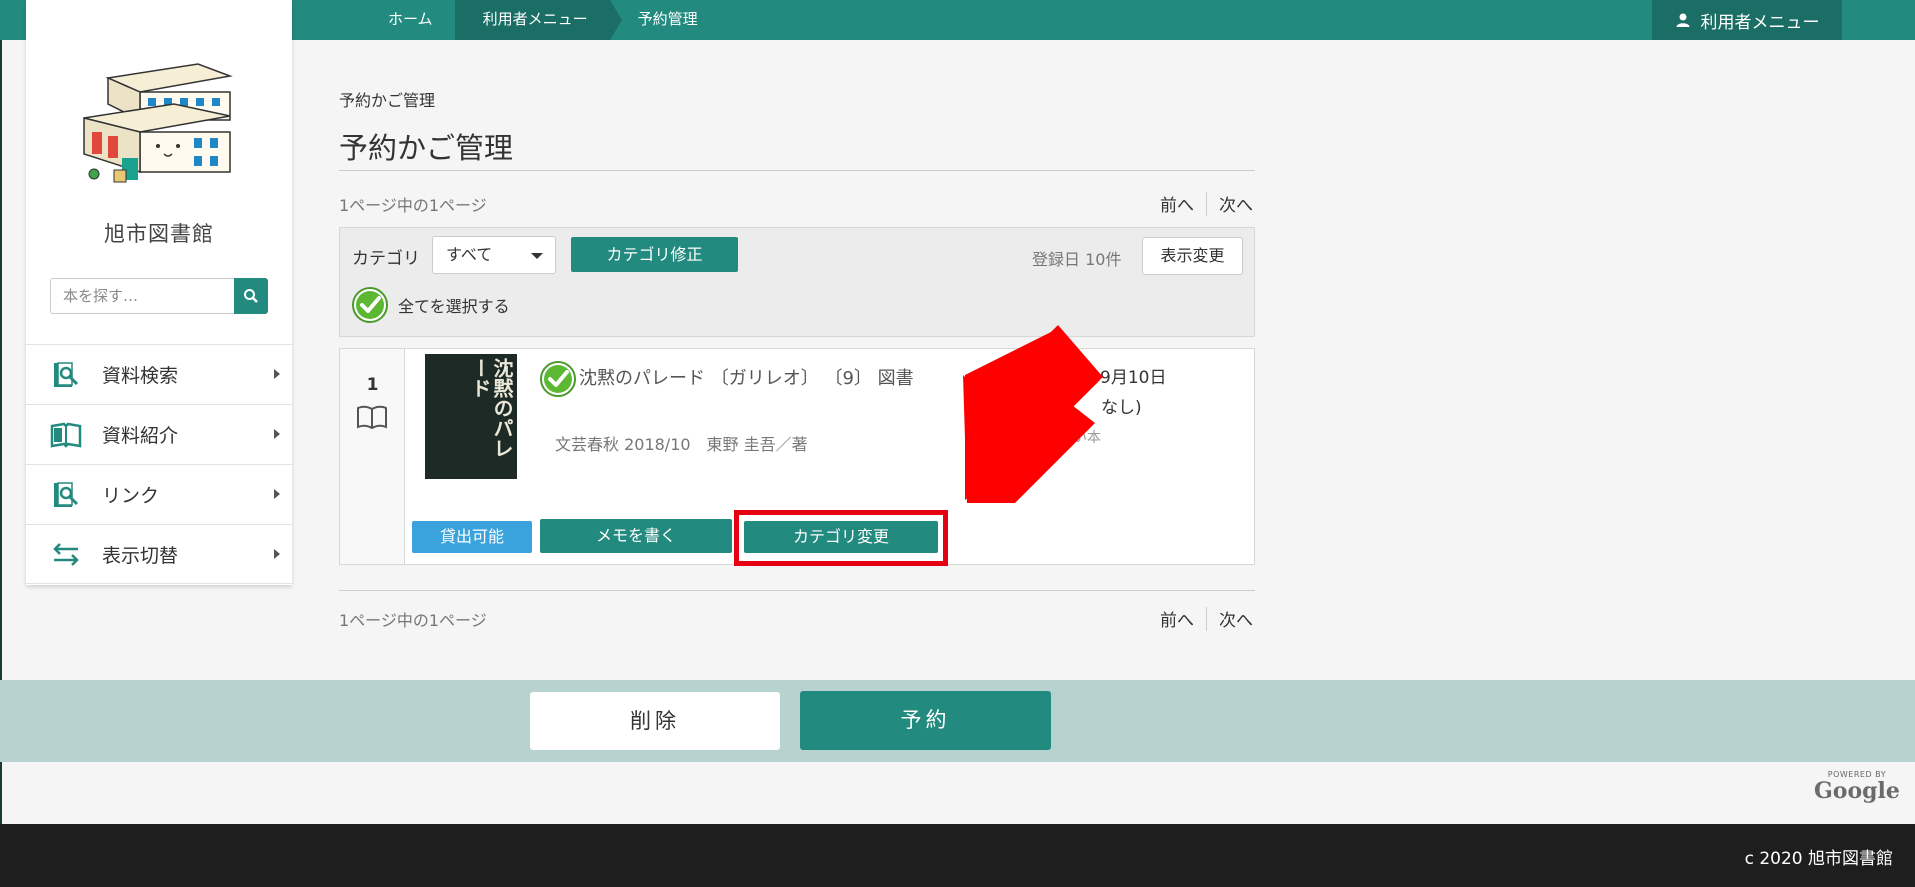 The image size is (1915, 887). I want to click on sidebar: 旭市図書館 資料検索 資料紹介 リンク, so click(159, 292).